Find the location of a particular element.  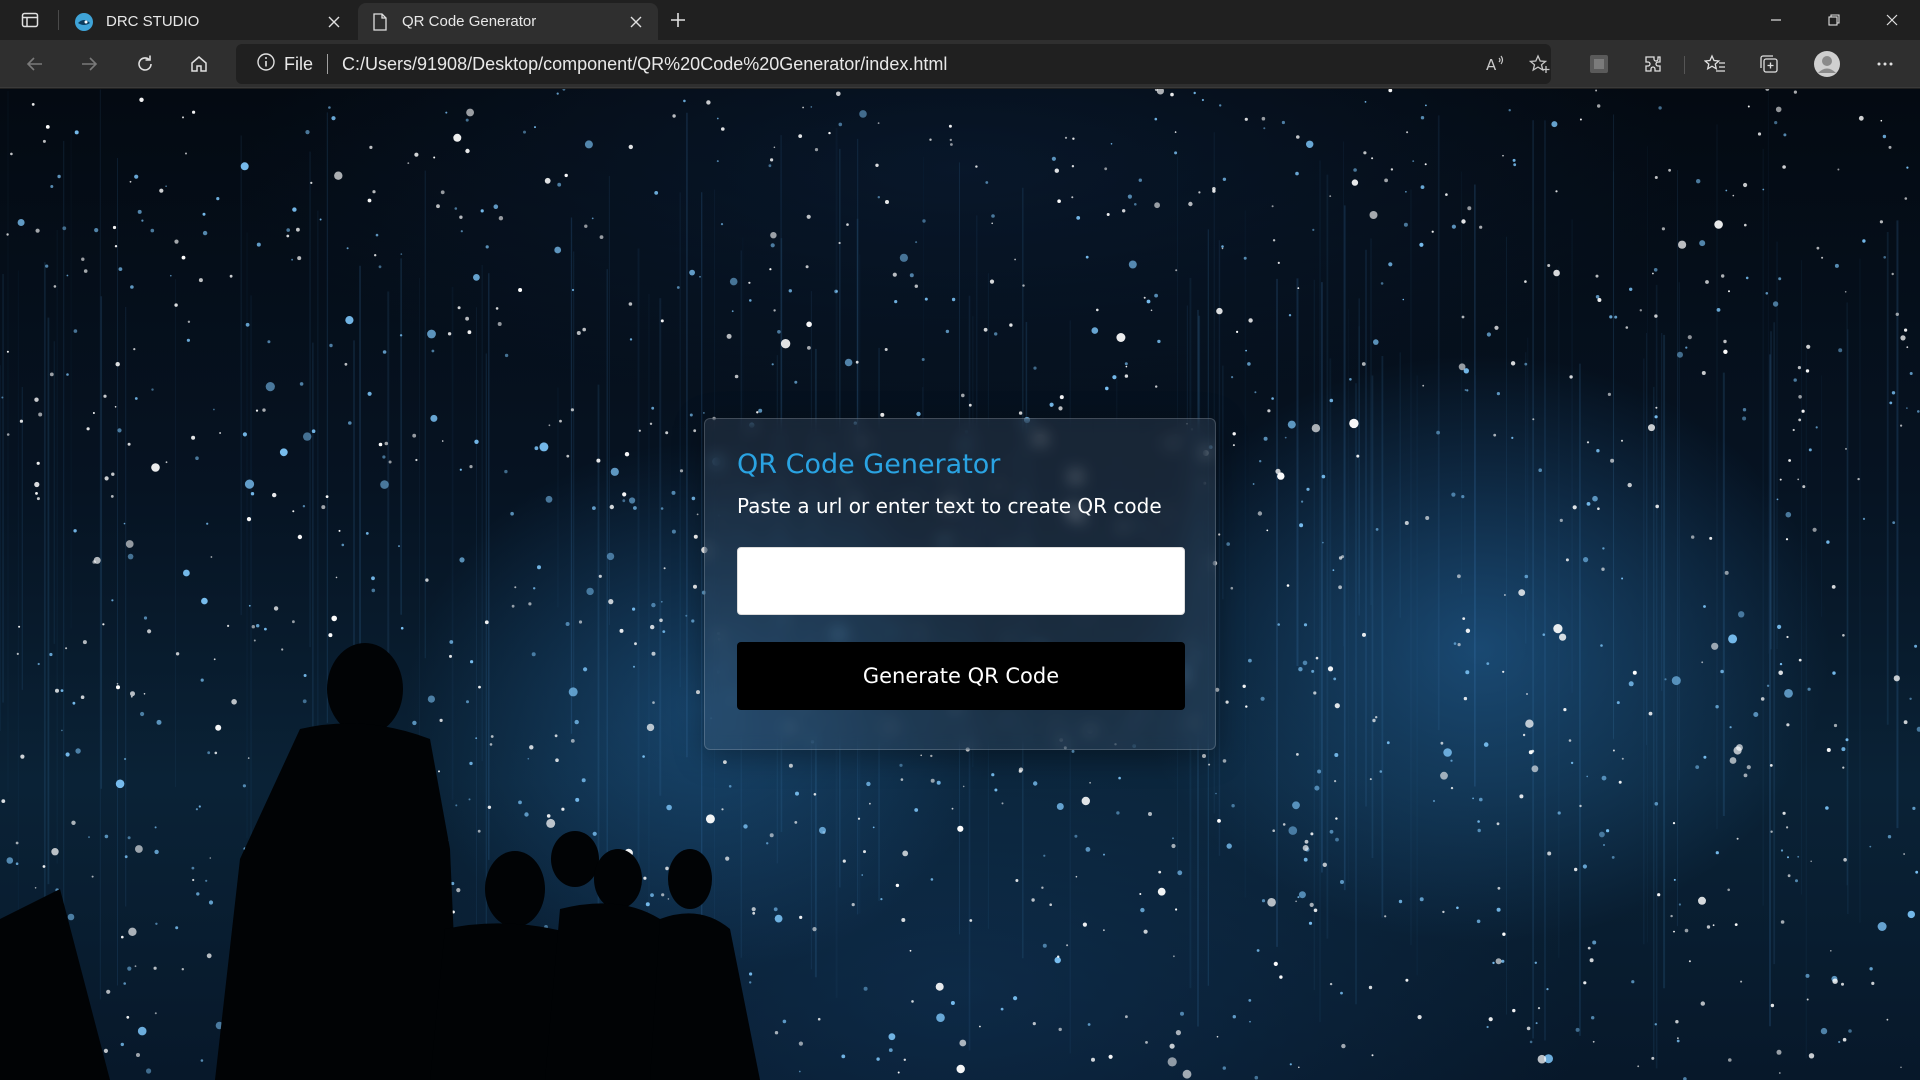

info-icon is located at coordinates (266, 64).